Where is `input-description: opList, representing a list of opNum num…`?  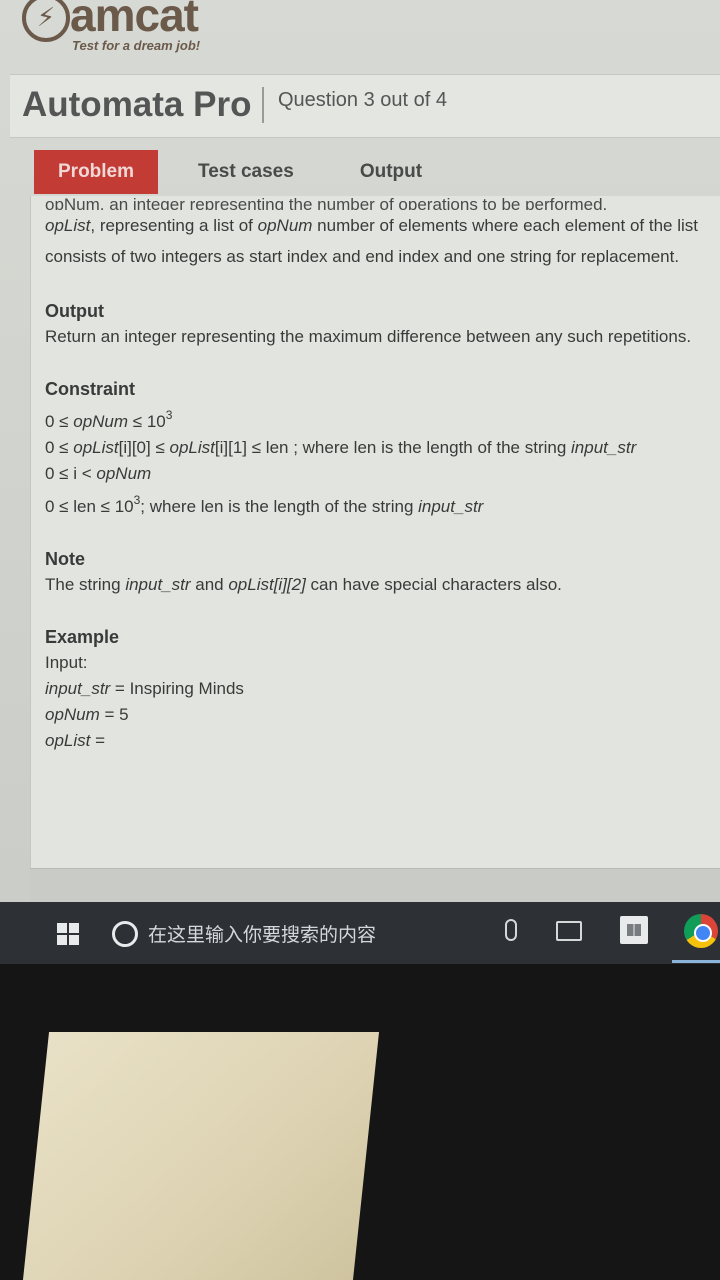
input-description: opList, representing a list of opNum num… is located at coordinates (375, 241).